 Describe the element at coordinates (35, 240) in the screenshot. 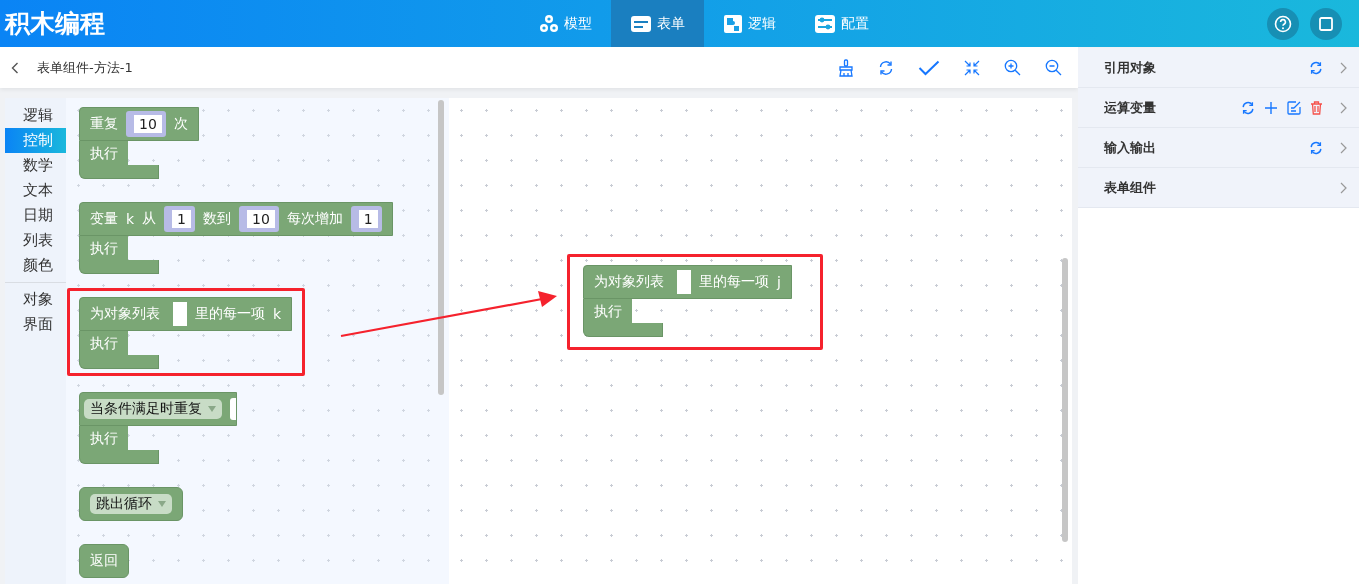

I see `category-item: 列表` at that location.